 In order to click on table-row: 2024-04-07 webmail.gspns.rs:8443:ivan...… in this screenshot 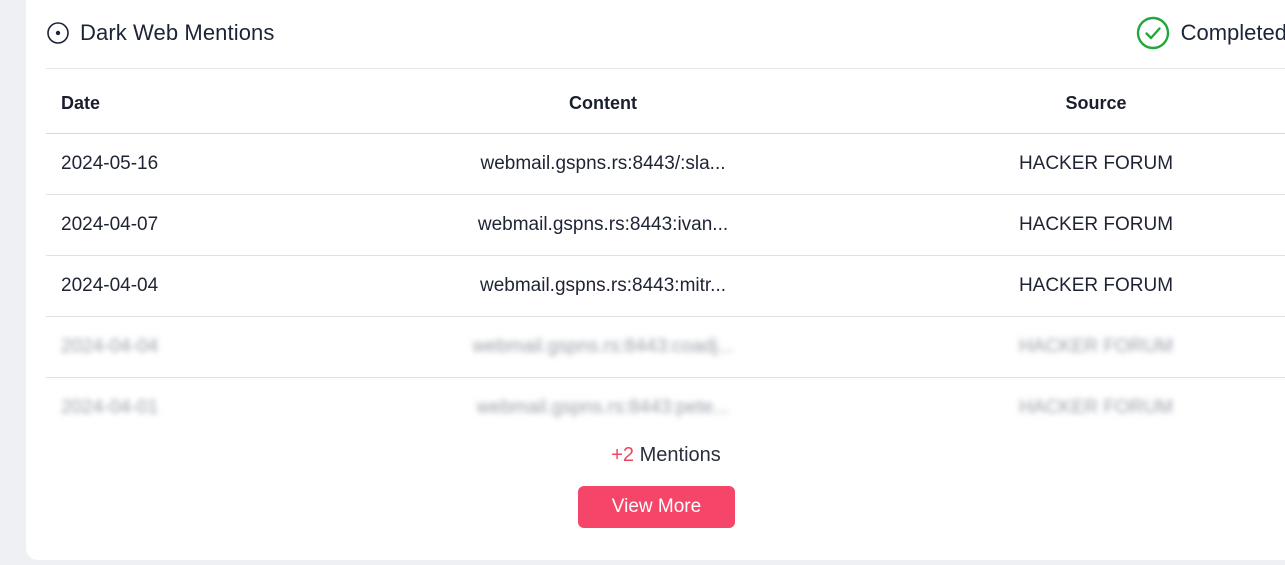, I will do `click(665, 225)`.